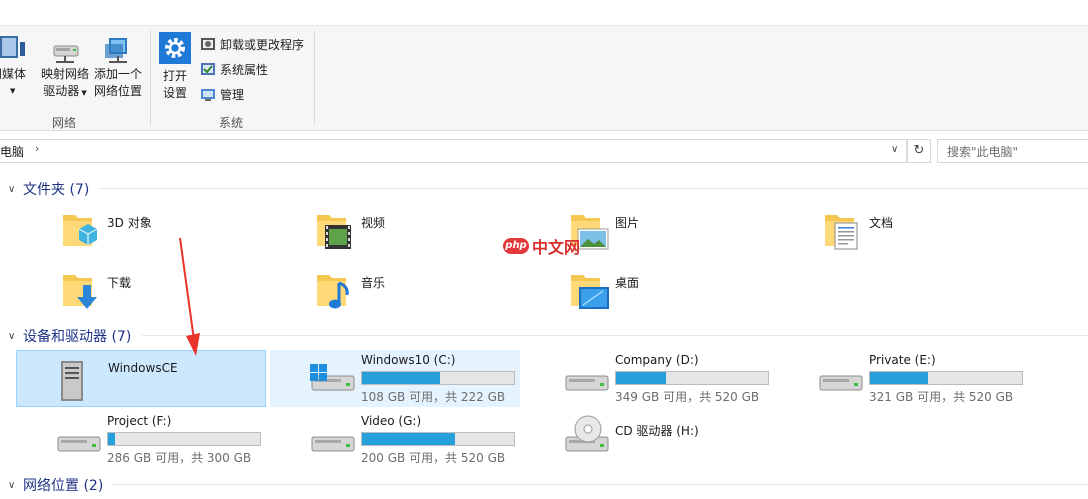 The height and width of the screenshot is (499, 1088). What do you see at coordinates (181, 296) in the screenshot?
I see `folder-downloads: 下载` at bounding box center [181, 296].